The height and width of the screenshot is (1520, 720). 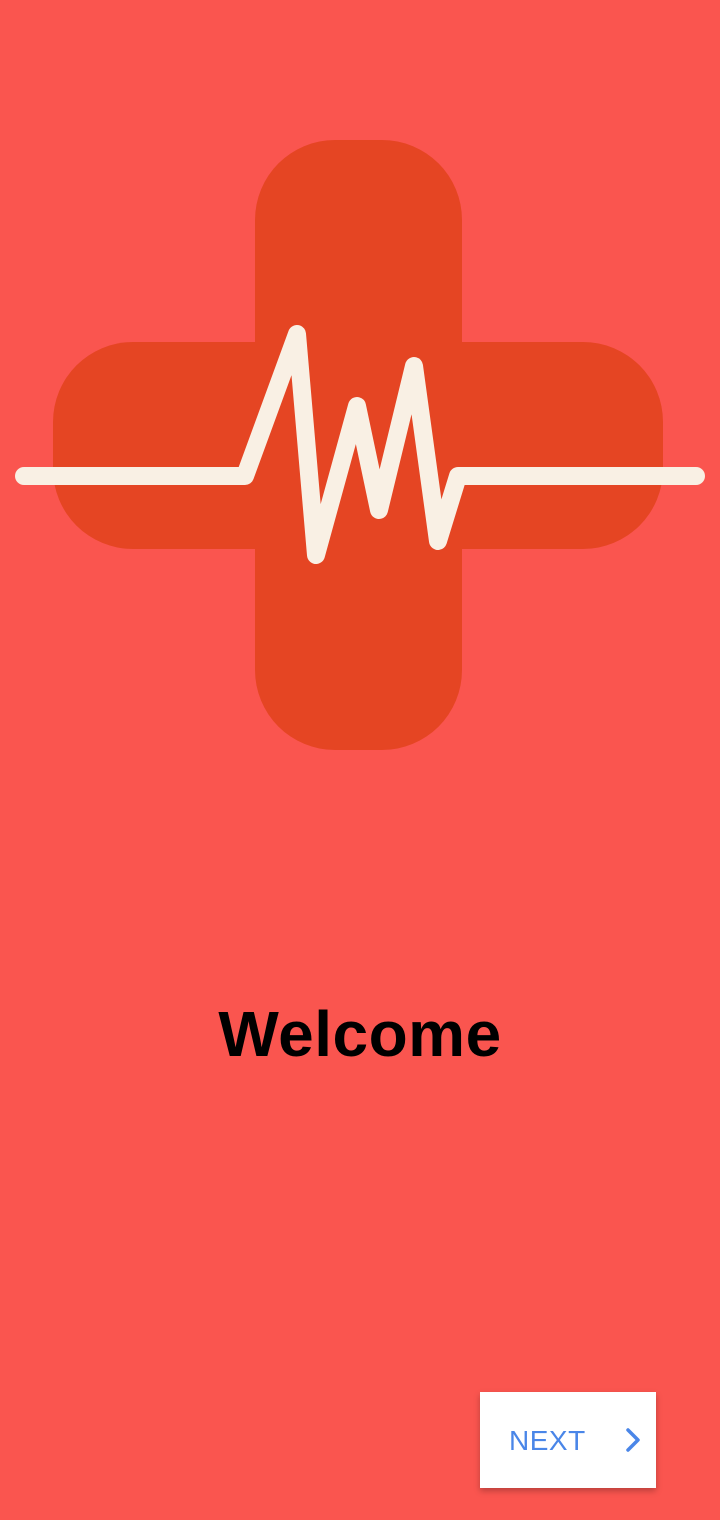 I want to click on next-button-label: NEXT, so click(x=547, y=1440).